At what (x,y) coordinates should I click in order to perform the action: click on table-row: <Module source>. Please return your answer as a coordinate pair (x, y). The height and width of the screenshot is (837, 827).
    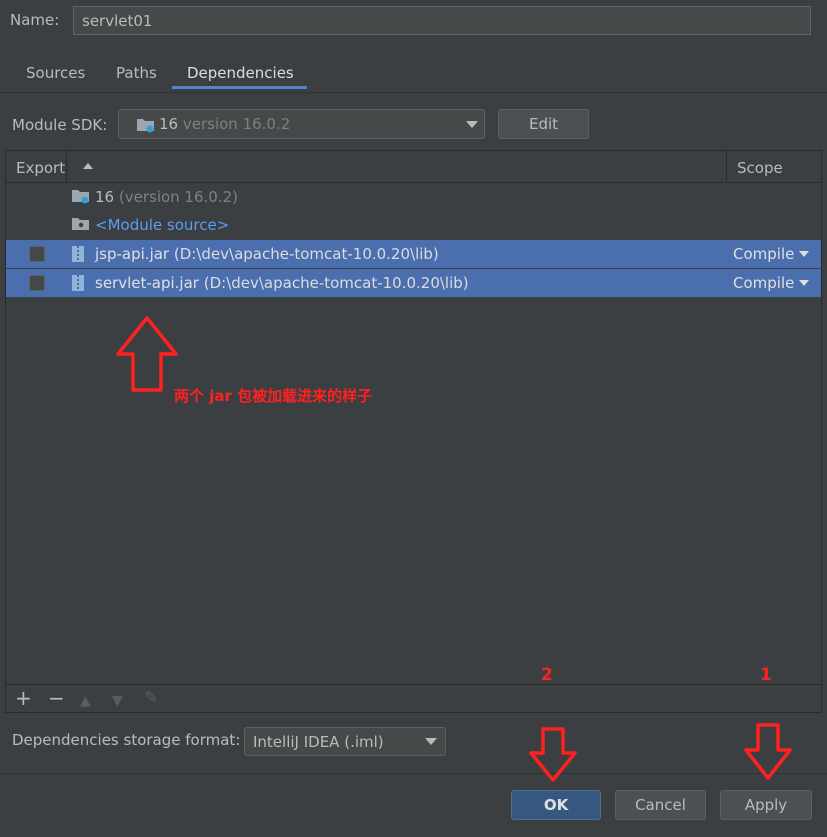
    Looking at the image, I should click on (413, 225).